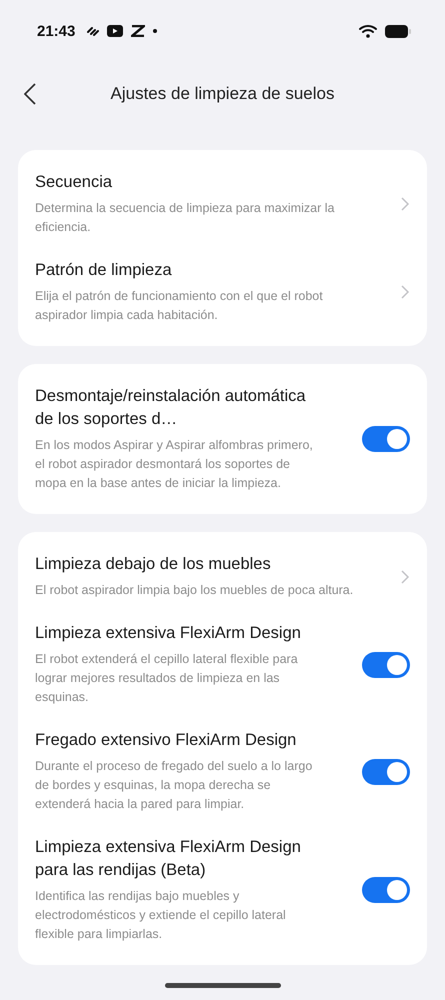 This screenshot has width=445, height=1000. Describe the element at coordinates (185, 218) in the screenshot. I see `setting-description: Determina la secuencia de limpieza para maximizar la eficiencia.` at that location.